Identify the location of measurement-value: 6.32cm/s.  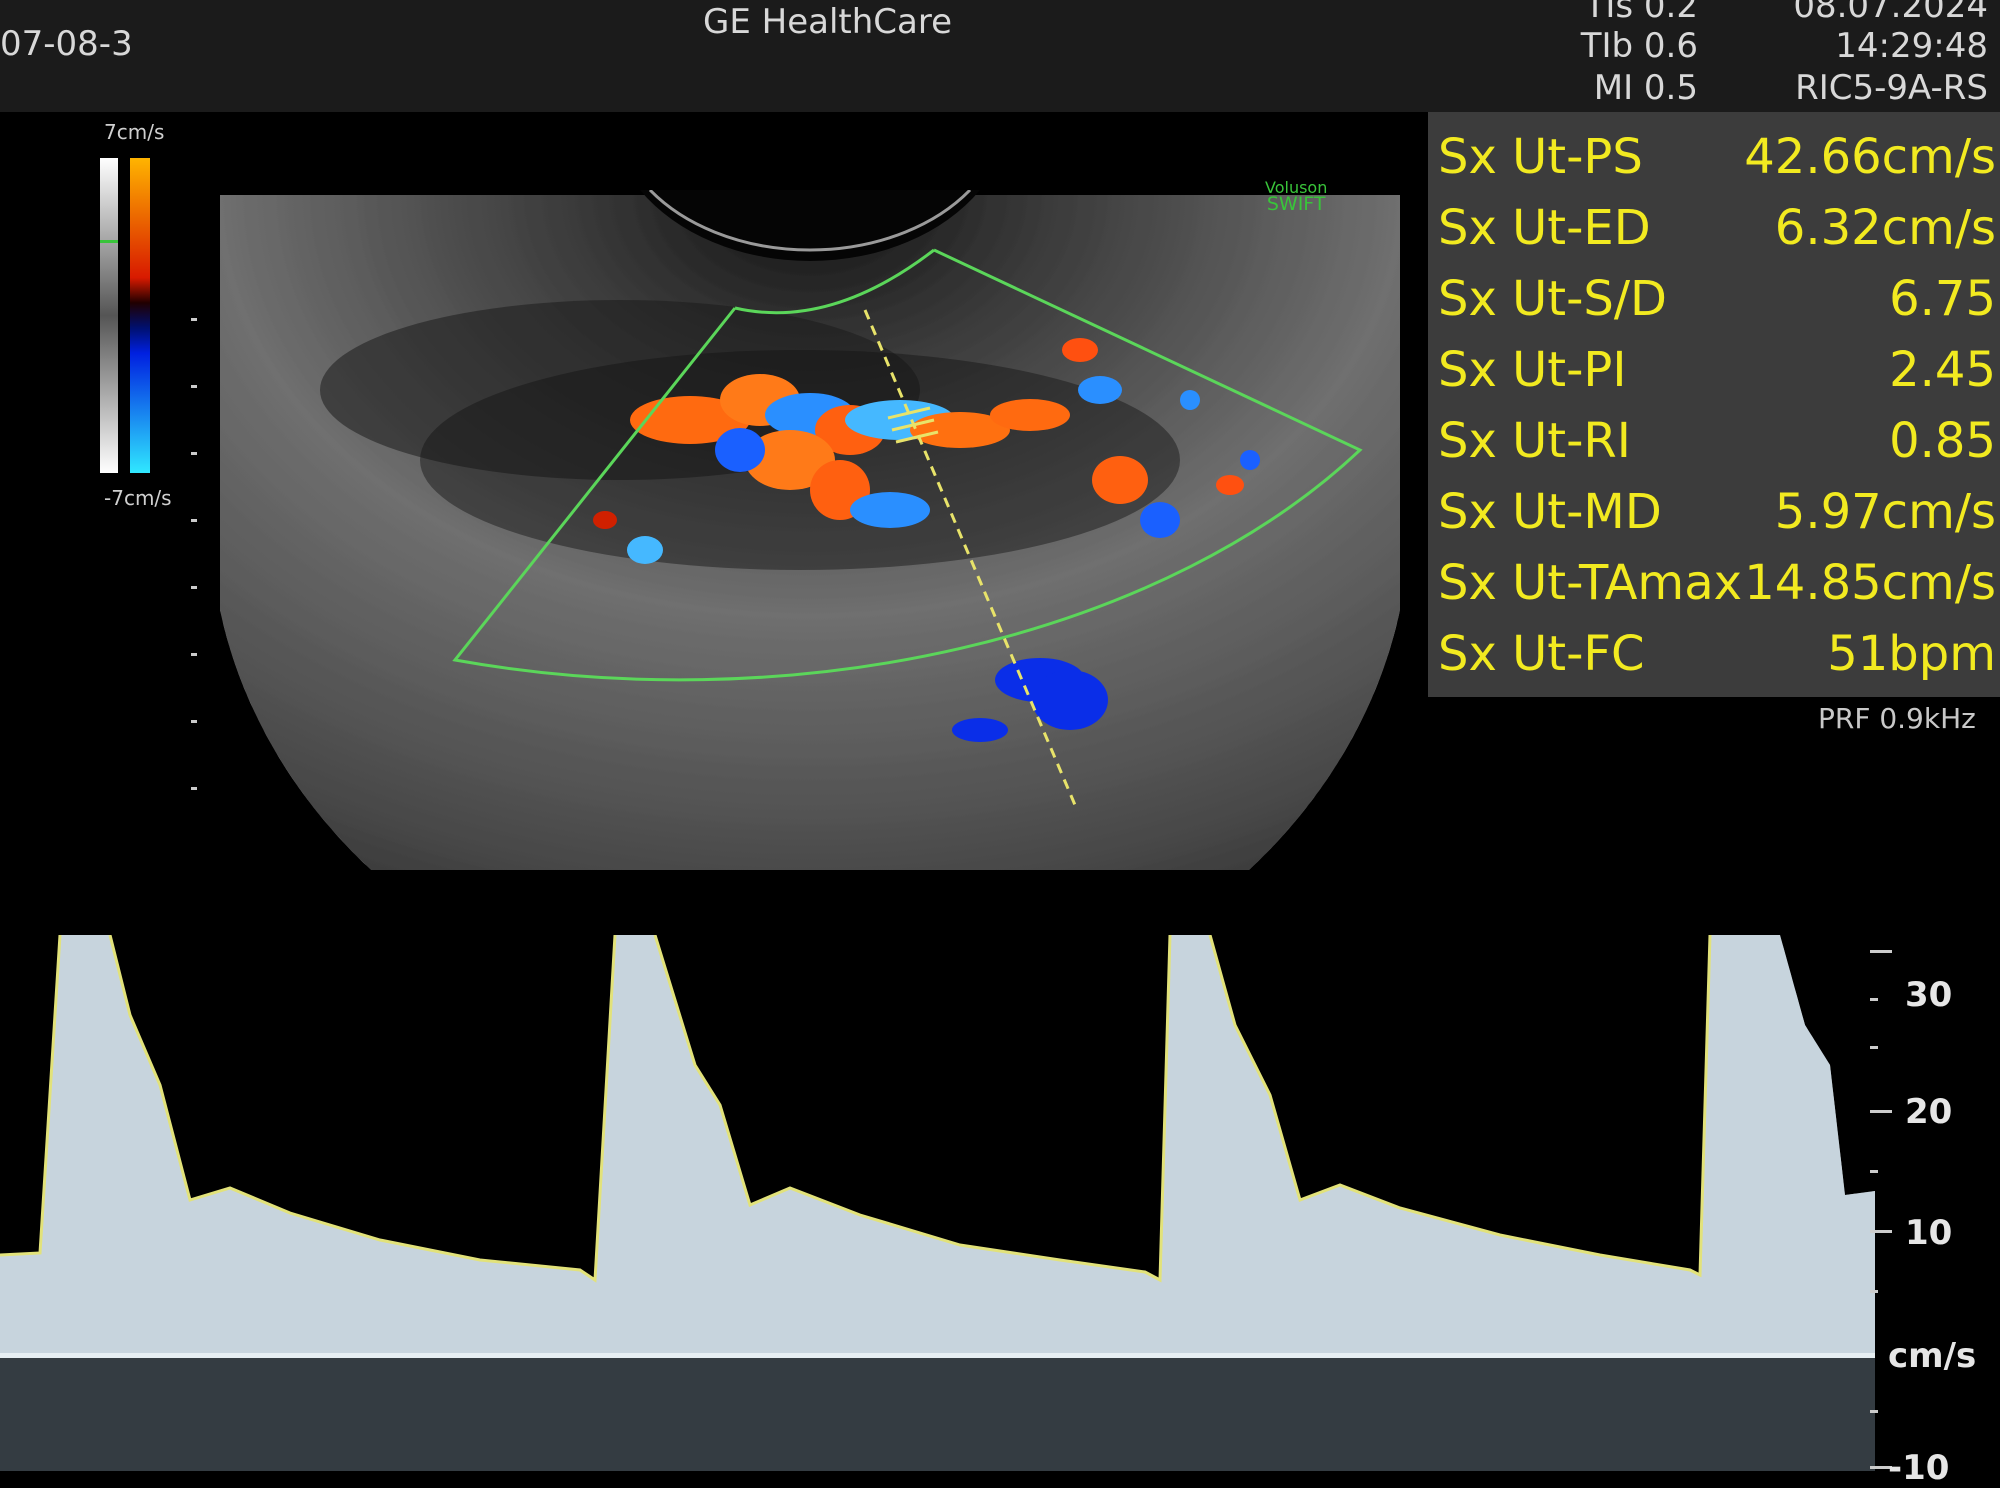
(1885, 228).